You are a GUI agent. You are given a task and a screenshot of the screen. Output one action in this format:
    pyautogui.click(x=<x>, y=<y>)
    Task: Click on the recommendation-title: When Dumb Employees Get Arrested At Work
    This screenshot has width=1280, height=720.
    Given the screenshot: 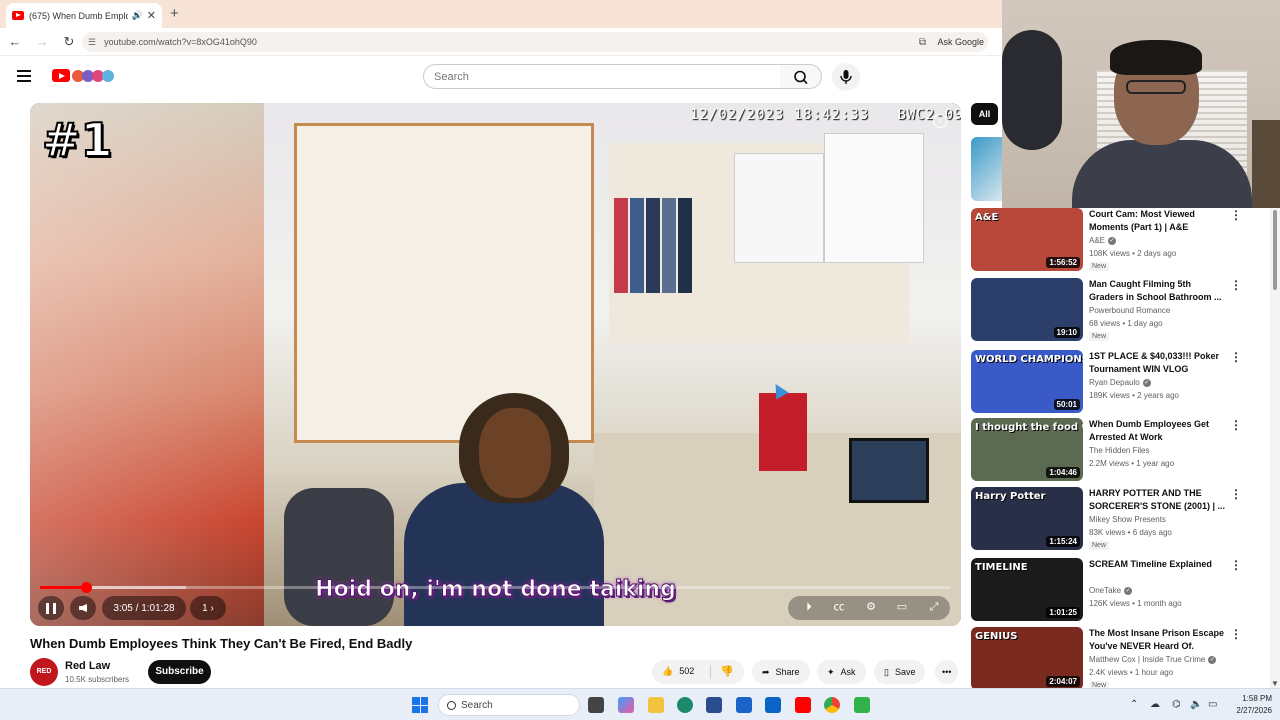 What is the action you would take?
    pyautogui.click(x=1158, y=431)
    